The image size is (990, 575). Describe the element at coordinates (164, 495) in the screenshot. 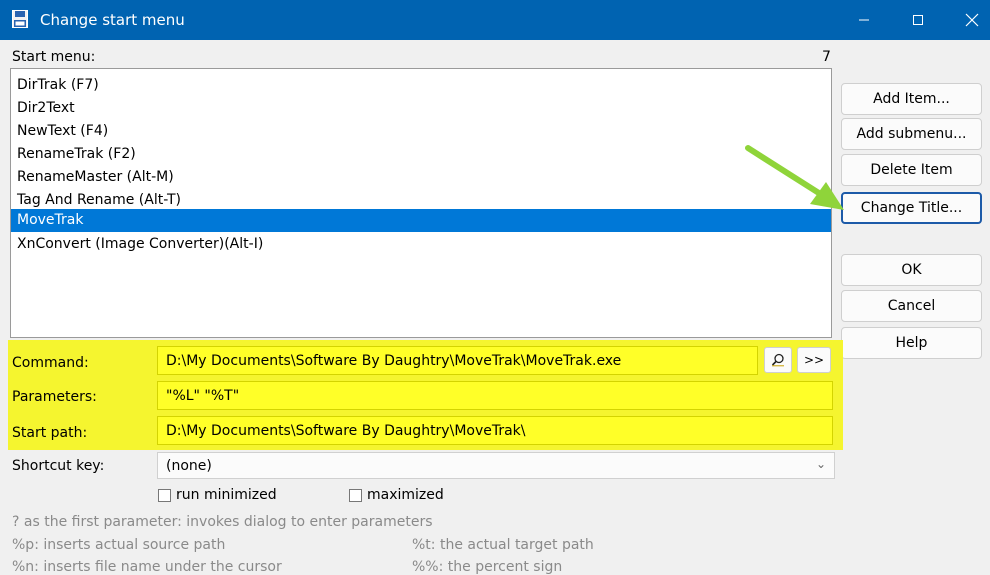

I see `run-minimized-checkbox` at that location.